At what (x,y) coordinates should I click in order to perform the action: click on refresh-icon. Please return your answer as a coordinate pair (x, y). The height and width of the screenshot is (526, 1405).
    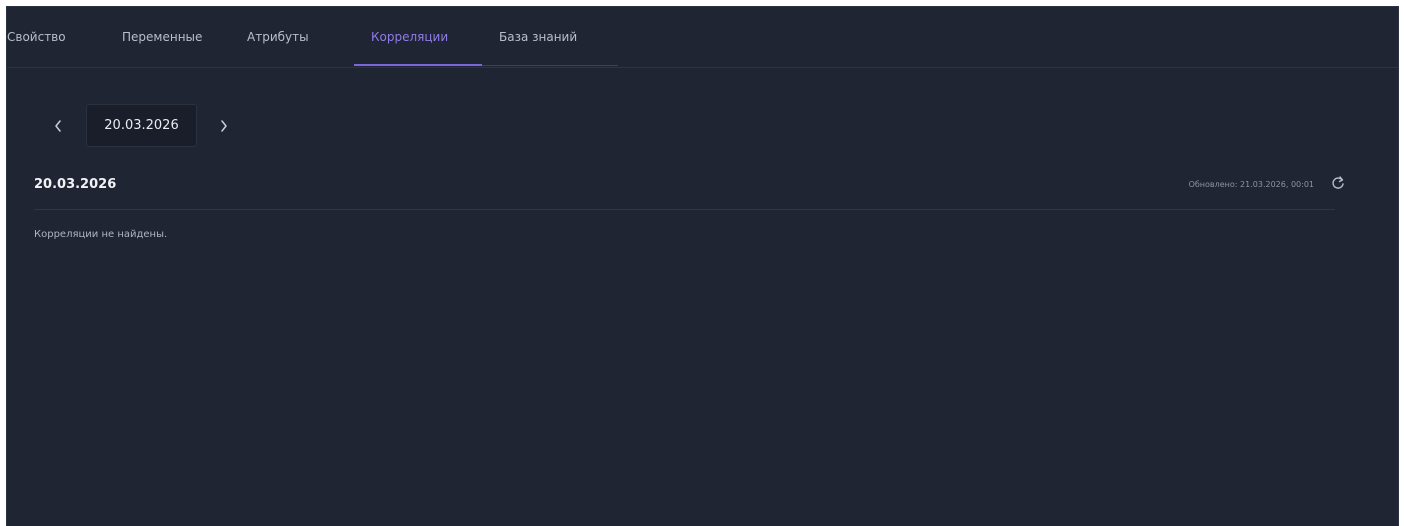
    Looking at the image, I should click on (1338, 183).